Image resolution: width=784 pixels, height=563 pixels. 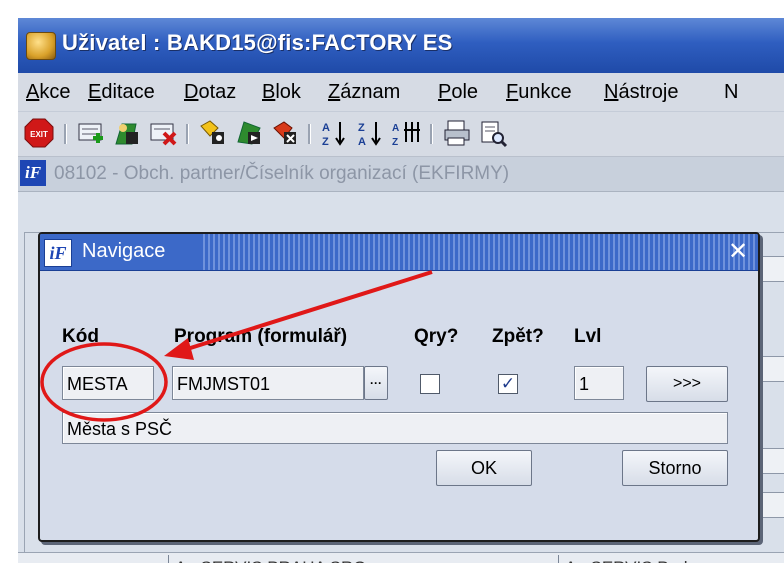 I want to click on app-icon, so click(x=41, y=46).